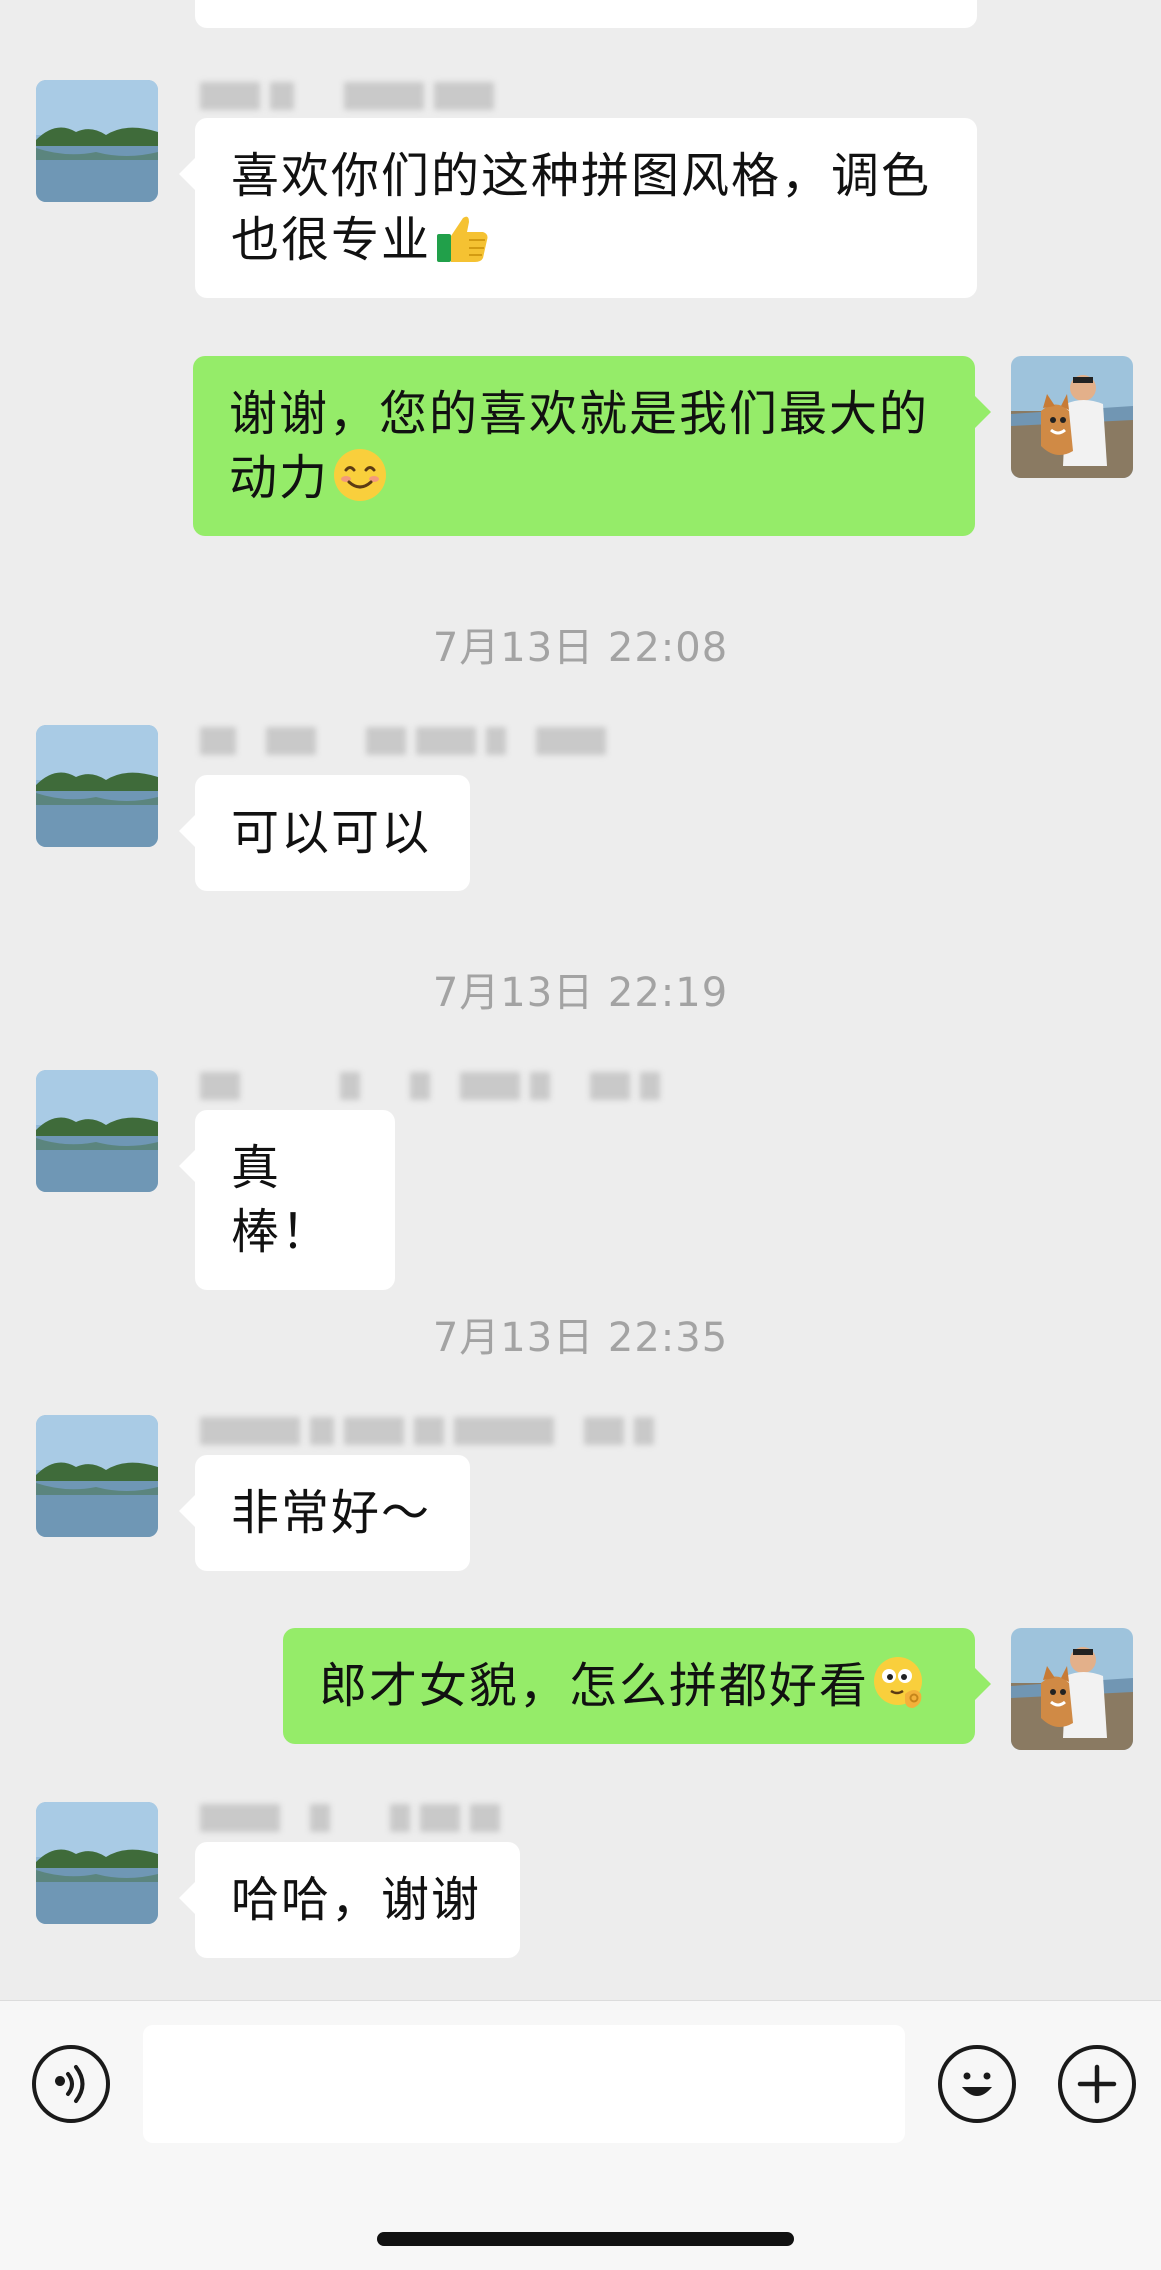 Image resolution: width=1161 pixels, height=2270 pixels. What do you see at coordinates (594, 1686) in the screenshot?
I see `message-text: 郎才女貌，怎么拼都好看` at bounding box center [594, 1686].